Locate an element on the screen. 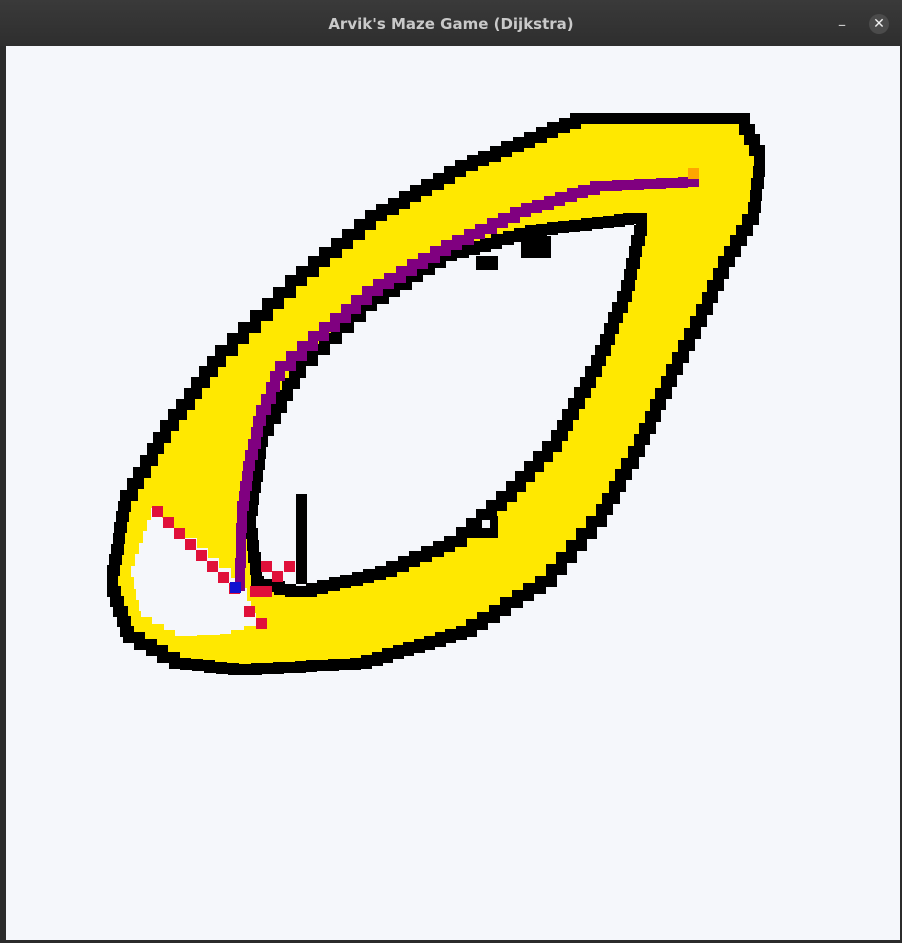 The image size is (902, 943). title-bar: Arvik's Maze Game (Dijkstra) – ✕ is located at coordinates (451, 23).